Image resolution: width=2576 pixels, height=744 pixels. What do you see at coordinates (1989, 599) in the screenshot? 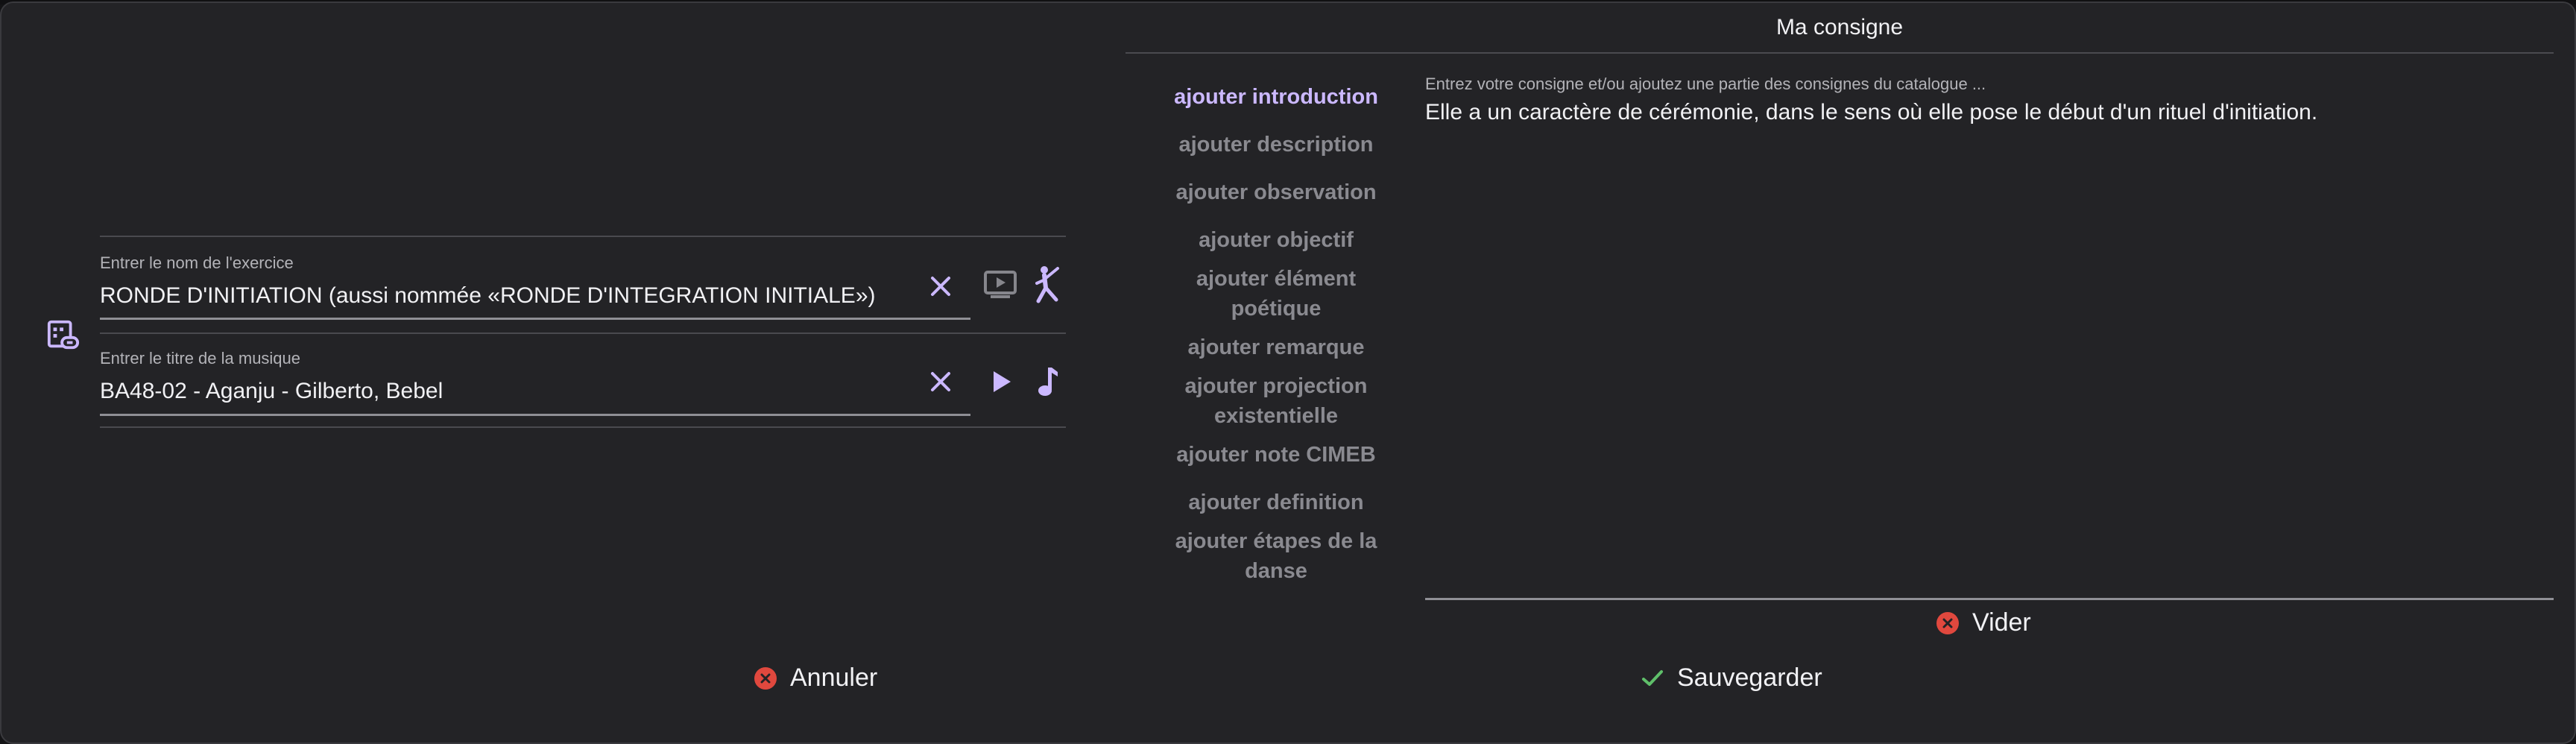
I see `editor-underline` at bounding box center [1989, 599].